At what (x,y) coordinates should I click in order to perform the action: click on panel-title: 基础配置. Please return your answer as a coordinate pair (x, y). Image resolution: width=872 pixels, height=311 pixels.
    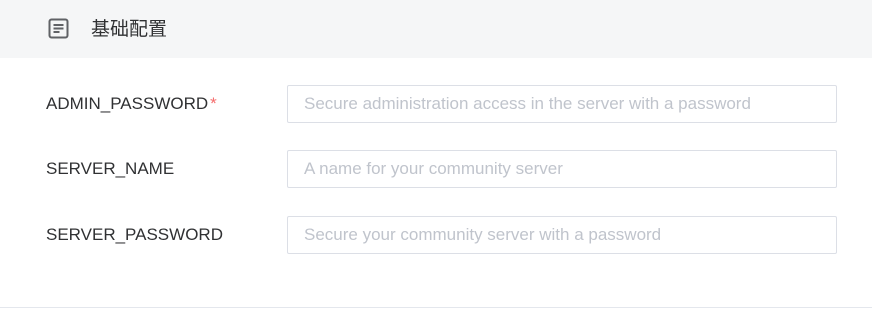
    Looking at the image, I should click on (129, 29).